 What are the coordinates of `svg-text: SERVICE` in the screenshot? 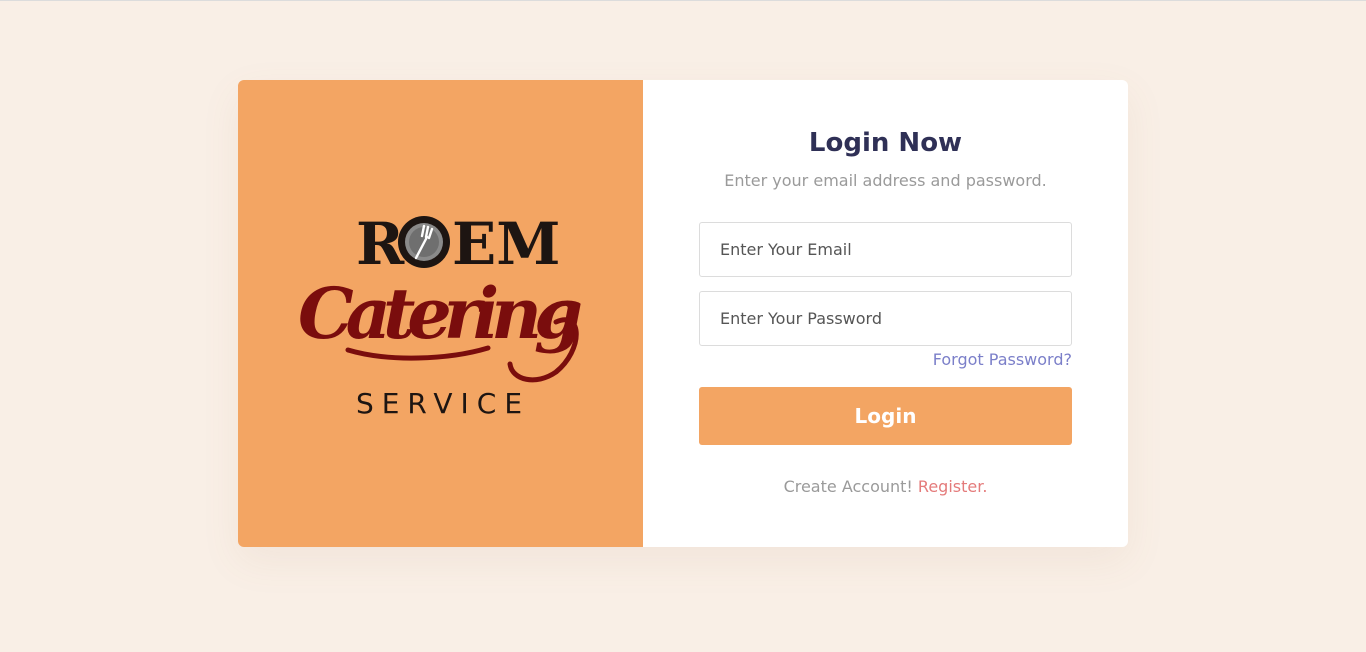 It's located at (443, 403).